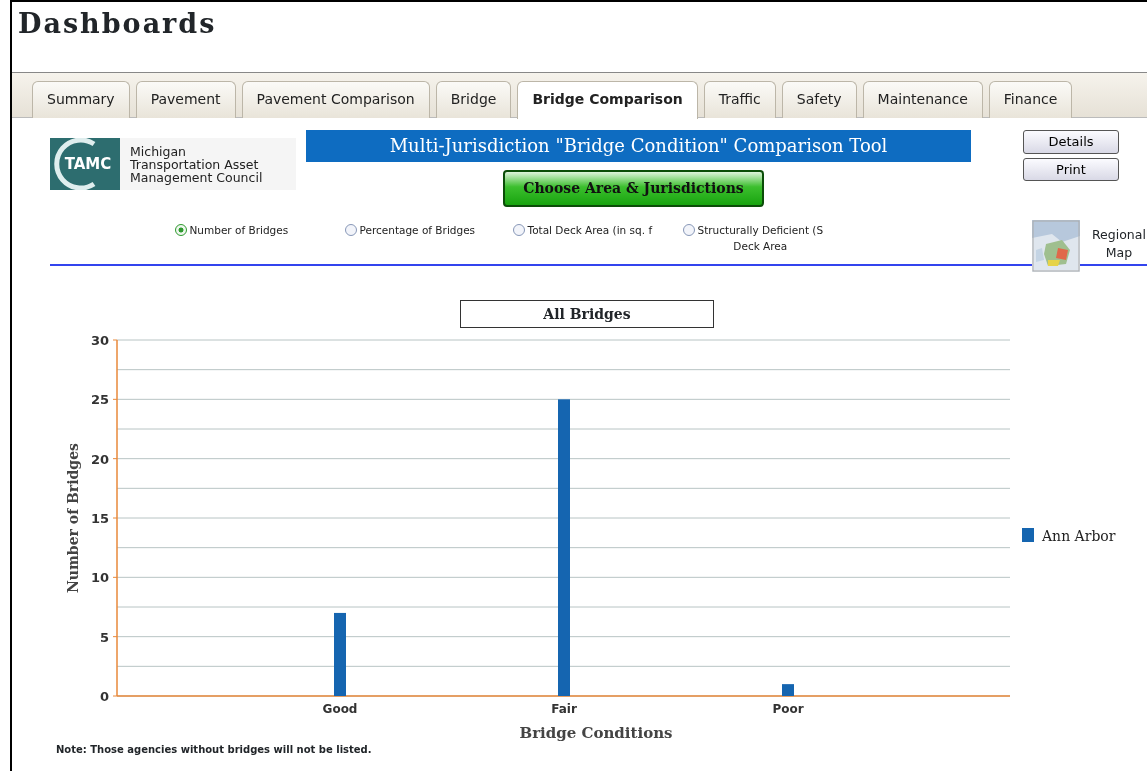 This screenshot has width=1147, height=771. Describe the element at coordinates (99, 400) in the screenshot. I see `y-tick-label: 25` at that location.